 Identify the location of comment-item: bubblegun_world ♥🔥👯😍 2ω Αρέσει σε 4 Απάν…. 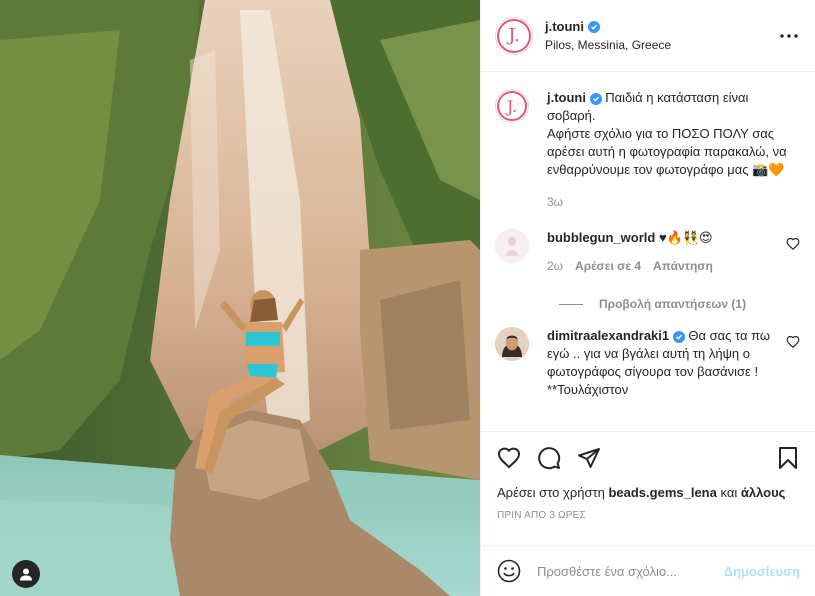
(647, 252).